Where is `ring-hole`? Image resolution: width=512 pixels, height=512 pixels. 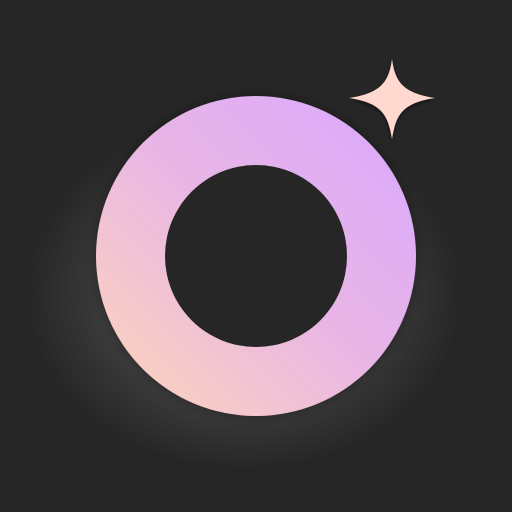 ring-hole is located at coordinates (256, 256).